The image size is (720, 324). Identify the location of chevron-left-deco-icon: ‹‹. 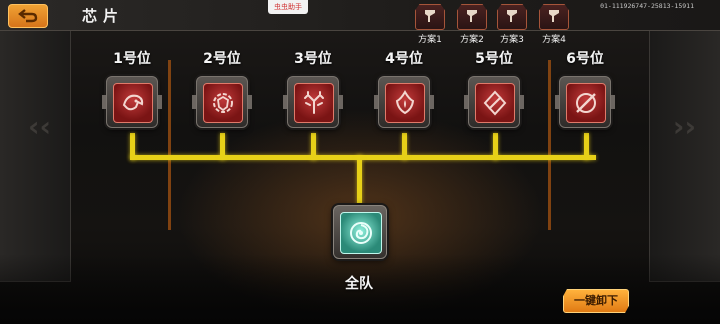
(40, 126).